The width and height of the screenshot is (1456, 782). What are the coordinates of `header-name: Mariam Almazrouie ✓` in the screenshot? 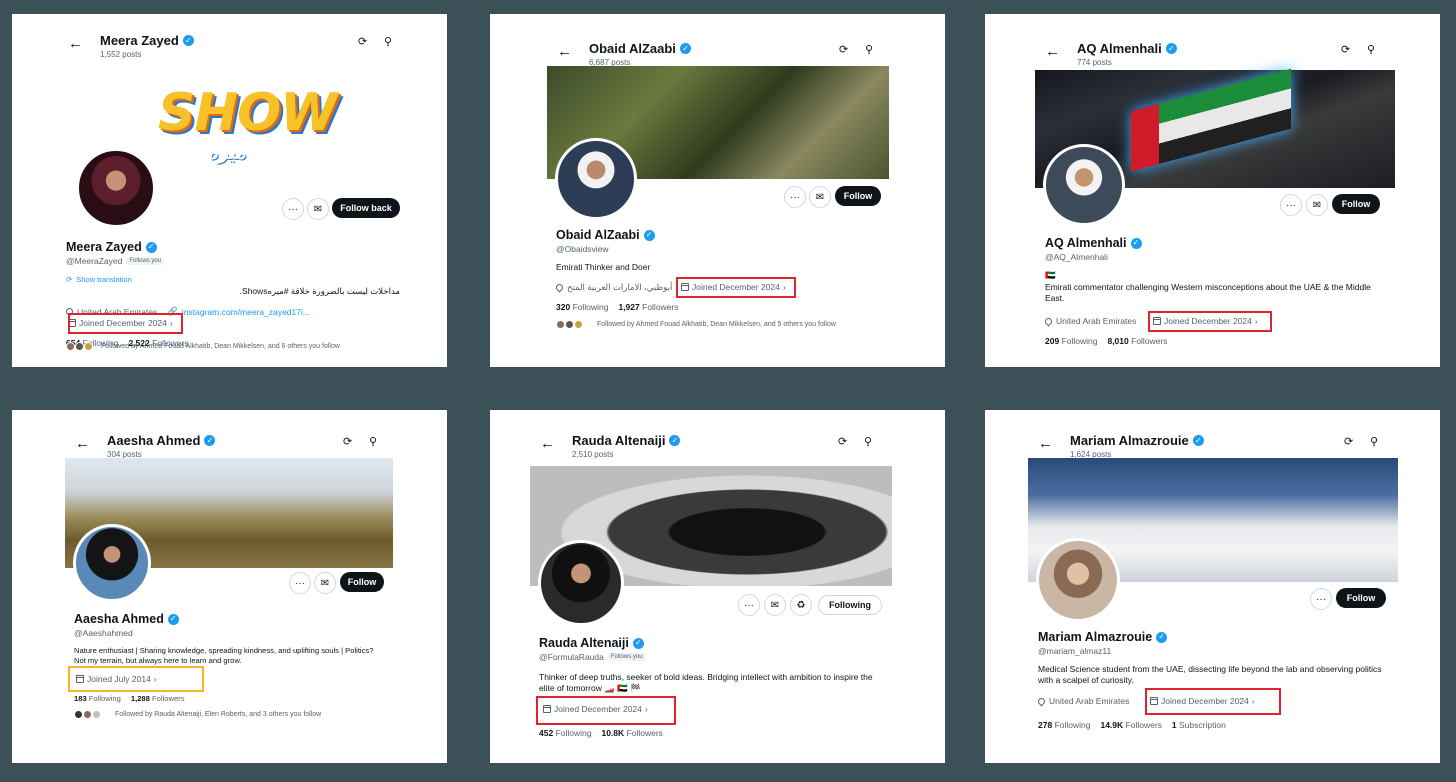 It's located at (1137, 440).